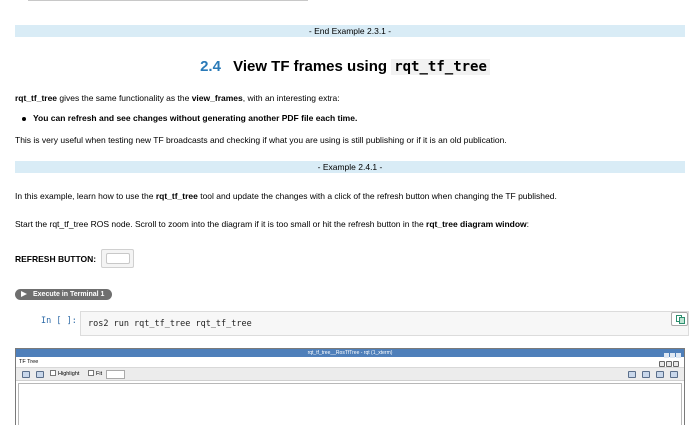  What do you see at coordinates (674, 374) in the screenshot?
I see `export-icon` at bounding box center [674, 374].